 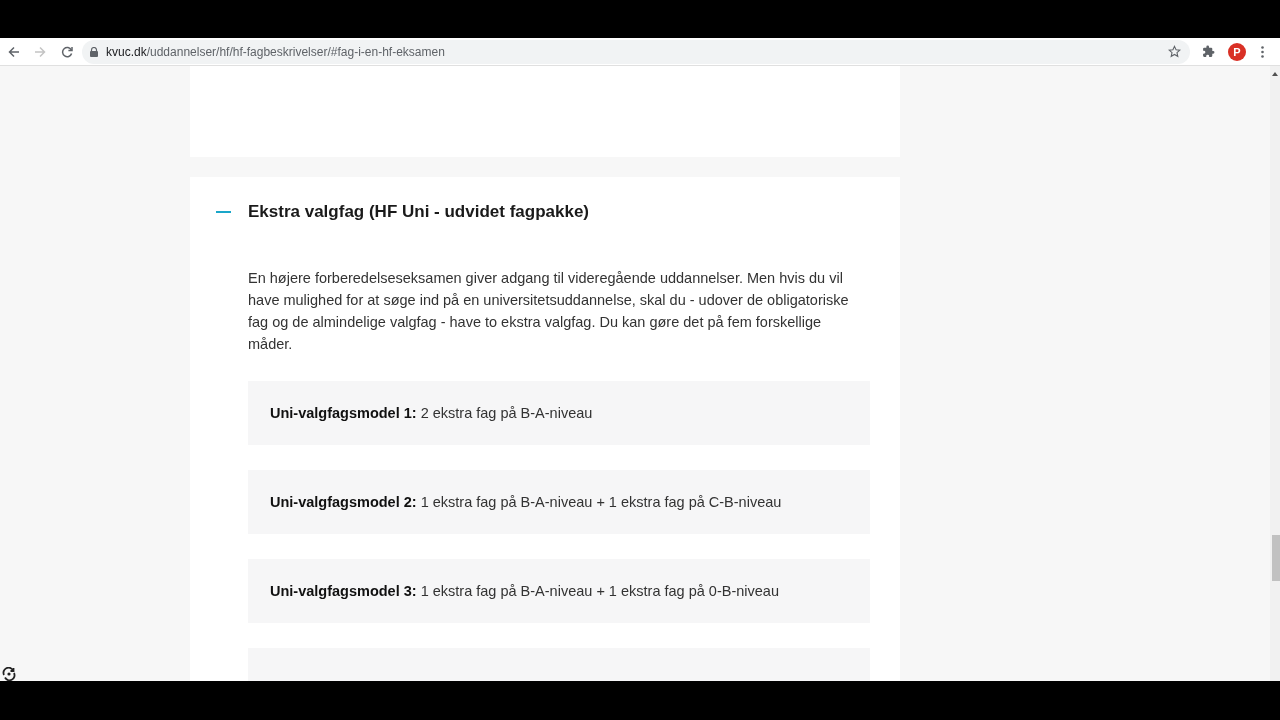 I want to click on scrollbar-thumb, so click(x=1276, y=558).